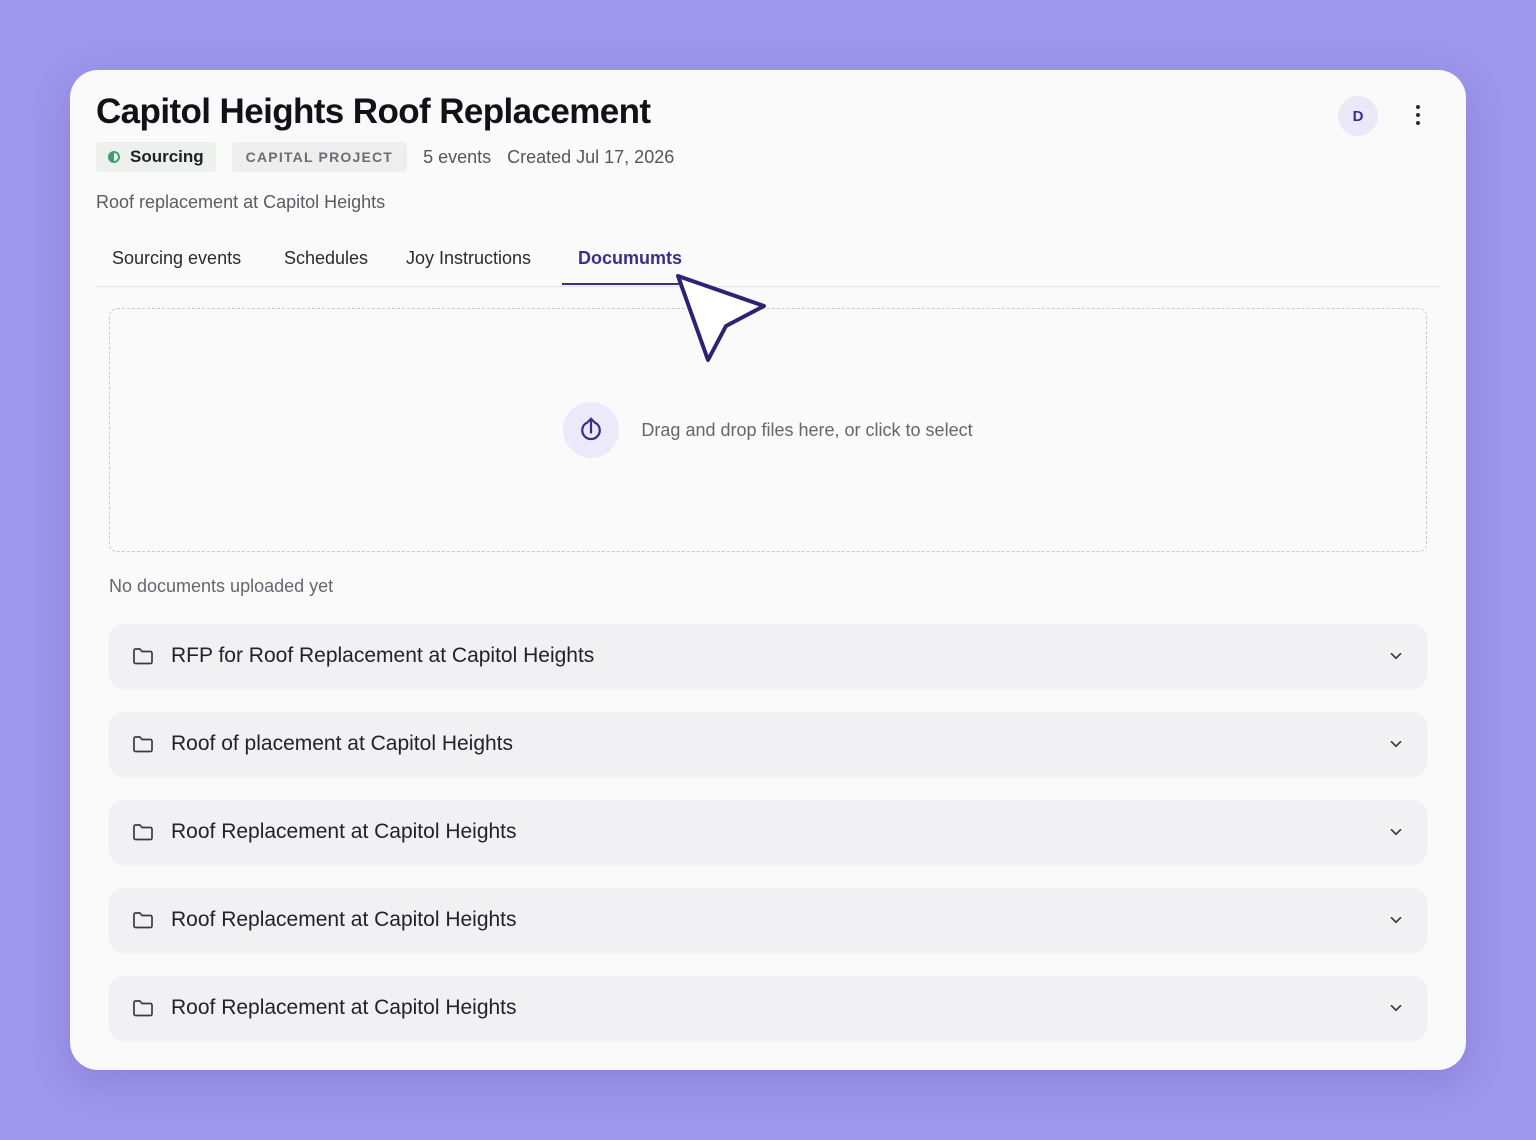  What do you see at coordinates (167, 156) in the screenshot?
I see `status-label: Sourcing` at bounding box center [167, 156].